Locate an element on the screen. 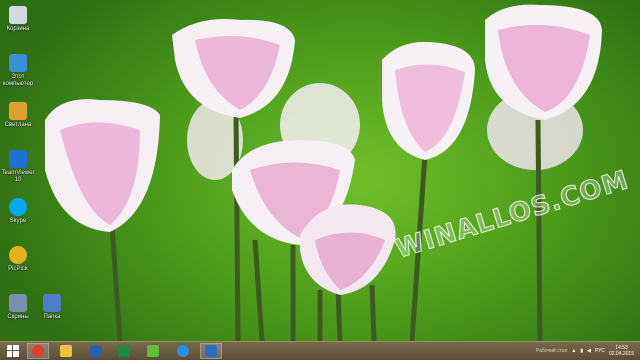 This screenshot has width=640, height=360. desktop-icon-recycle-bin: Корзина is located at coordinates (18, 19).